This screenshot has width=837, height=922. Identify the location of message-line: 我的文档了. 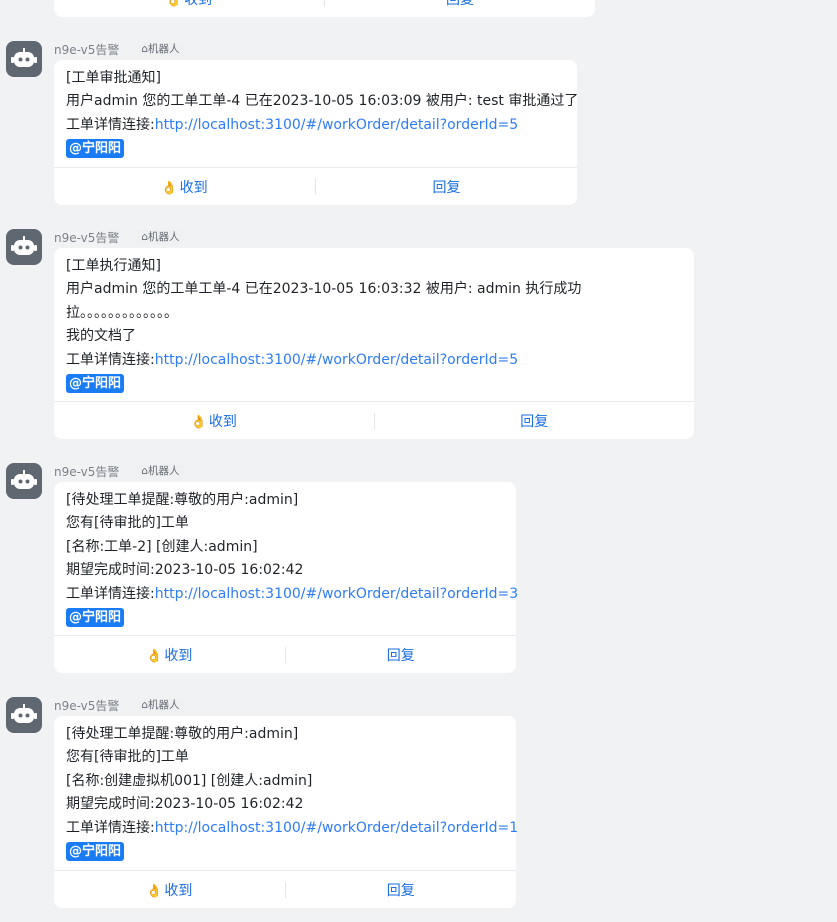
(101, 336).